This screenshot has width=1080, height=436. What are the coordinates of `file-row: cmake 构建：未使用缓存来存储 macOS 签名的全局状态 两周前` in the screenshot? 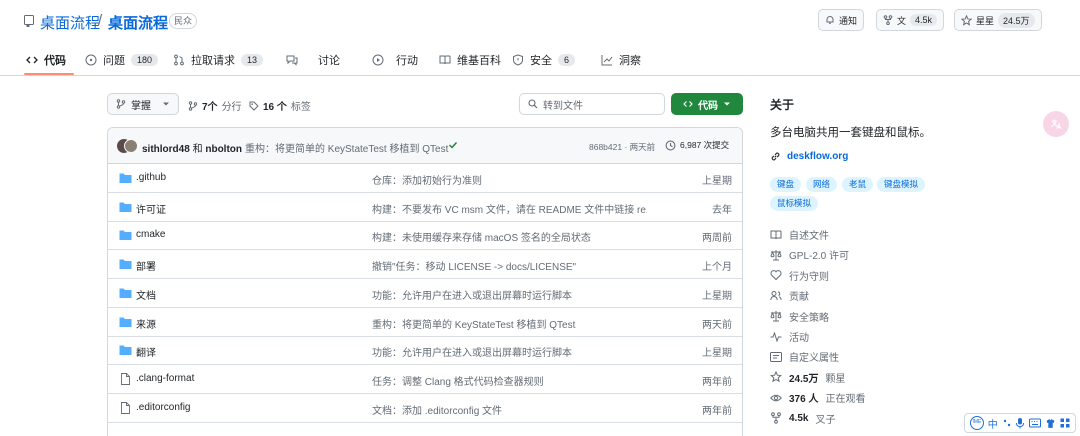 It's located at (425, 236).